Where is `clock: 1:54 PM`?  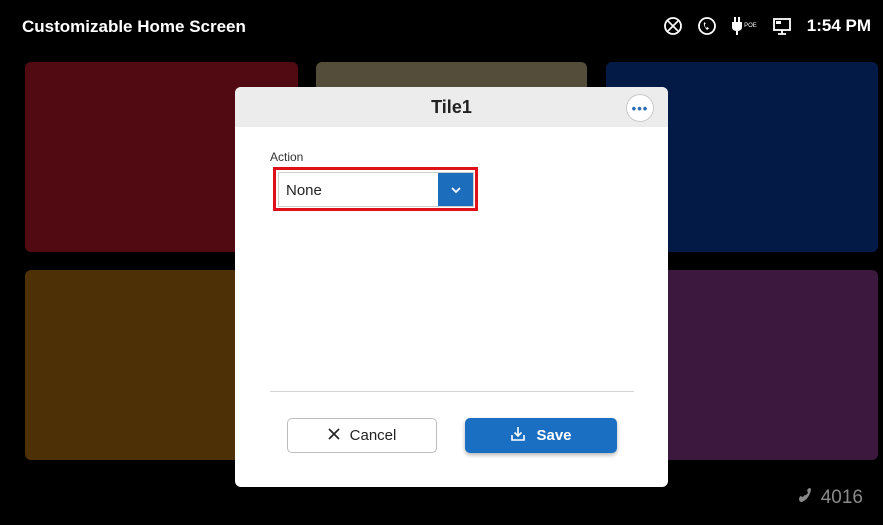 clock: 1:54 PM is located at coordinates (838, 25).